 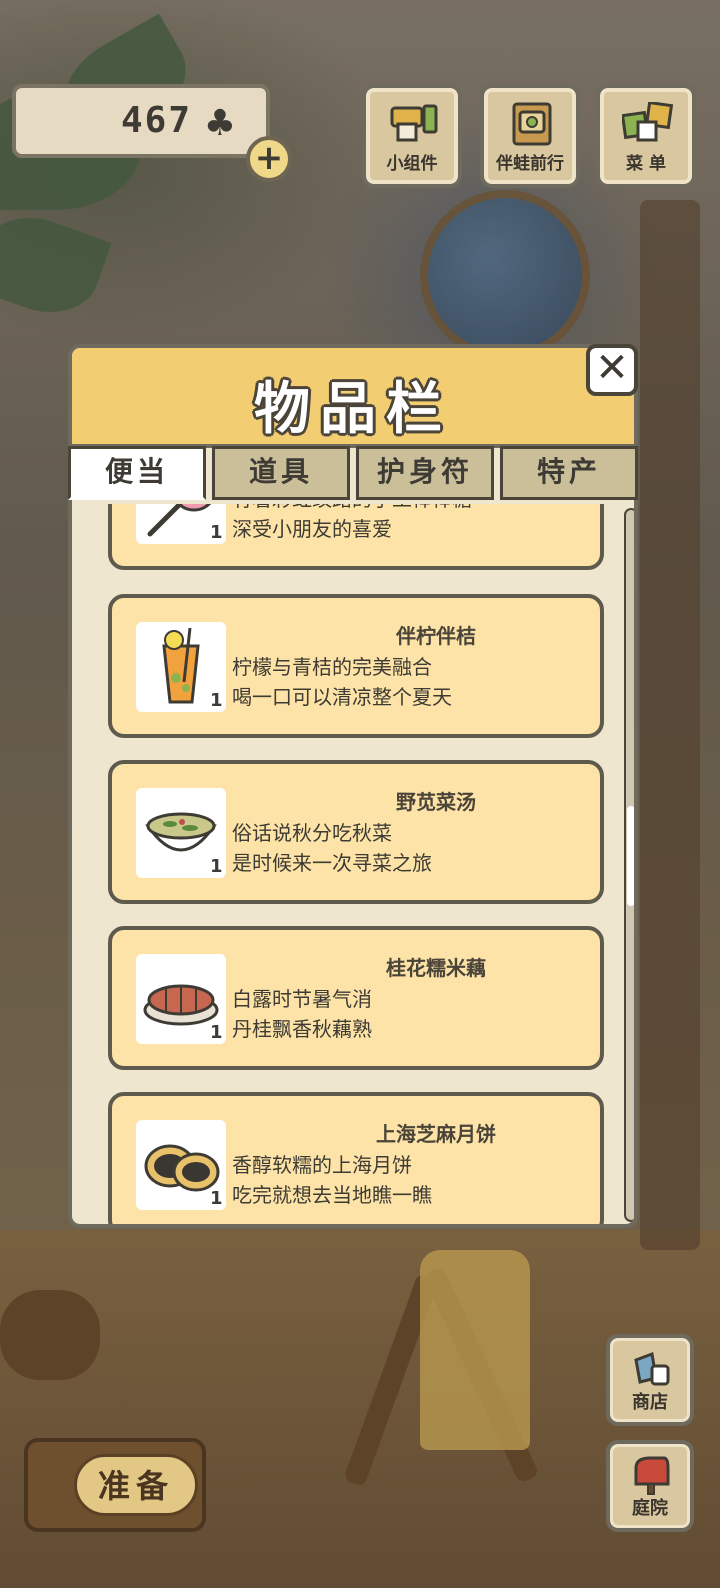 What do you see at coordinates (302, 1014) in the screenshot?
I see `item-description: 白露时节暑气消 丹桂飘香秋藕熟` at bounding box center [302, 1014].